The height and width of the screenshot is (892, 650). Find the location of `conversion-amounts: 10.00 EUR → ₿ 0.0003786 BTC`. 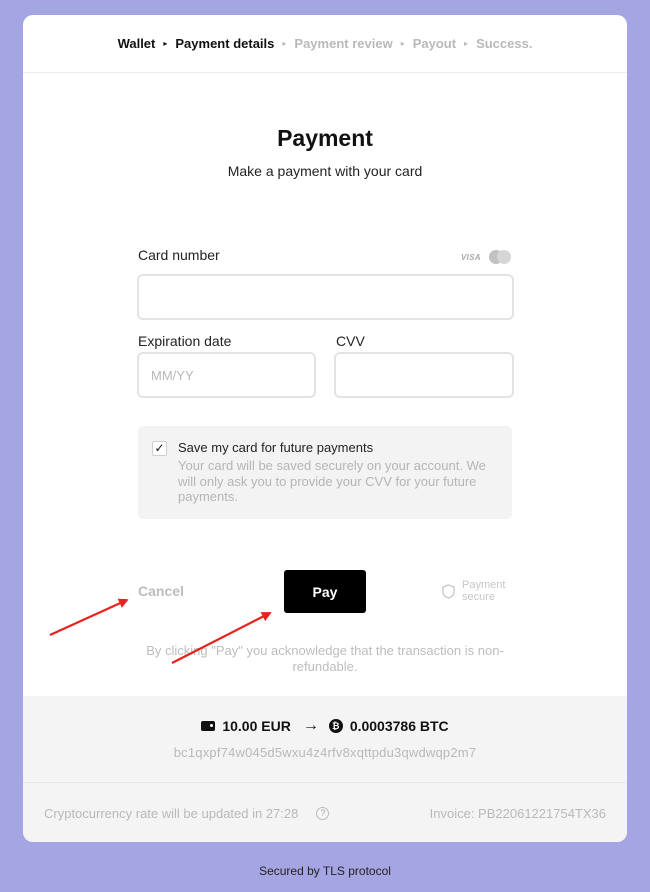

conversion-amounts: 10.00 EUR → ₿ 0.0003786 BTC is located at coordinates (325, 726).